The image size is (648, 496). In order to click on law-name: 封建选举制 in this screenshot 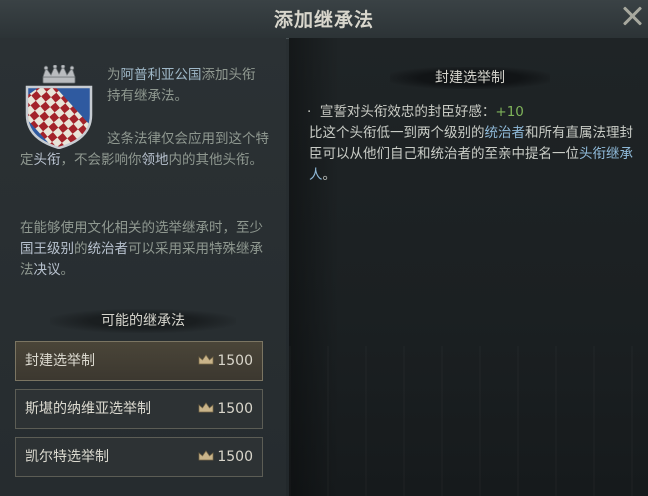, I will do `click(60, 361)`.